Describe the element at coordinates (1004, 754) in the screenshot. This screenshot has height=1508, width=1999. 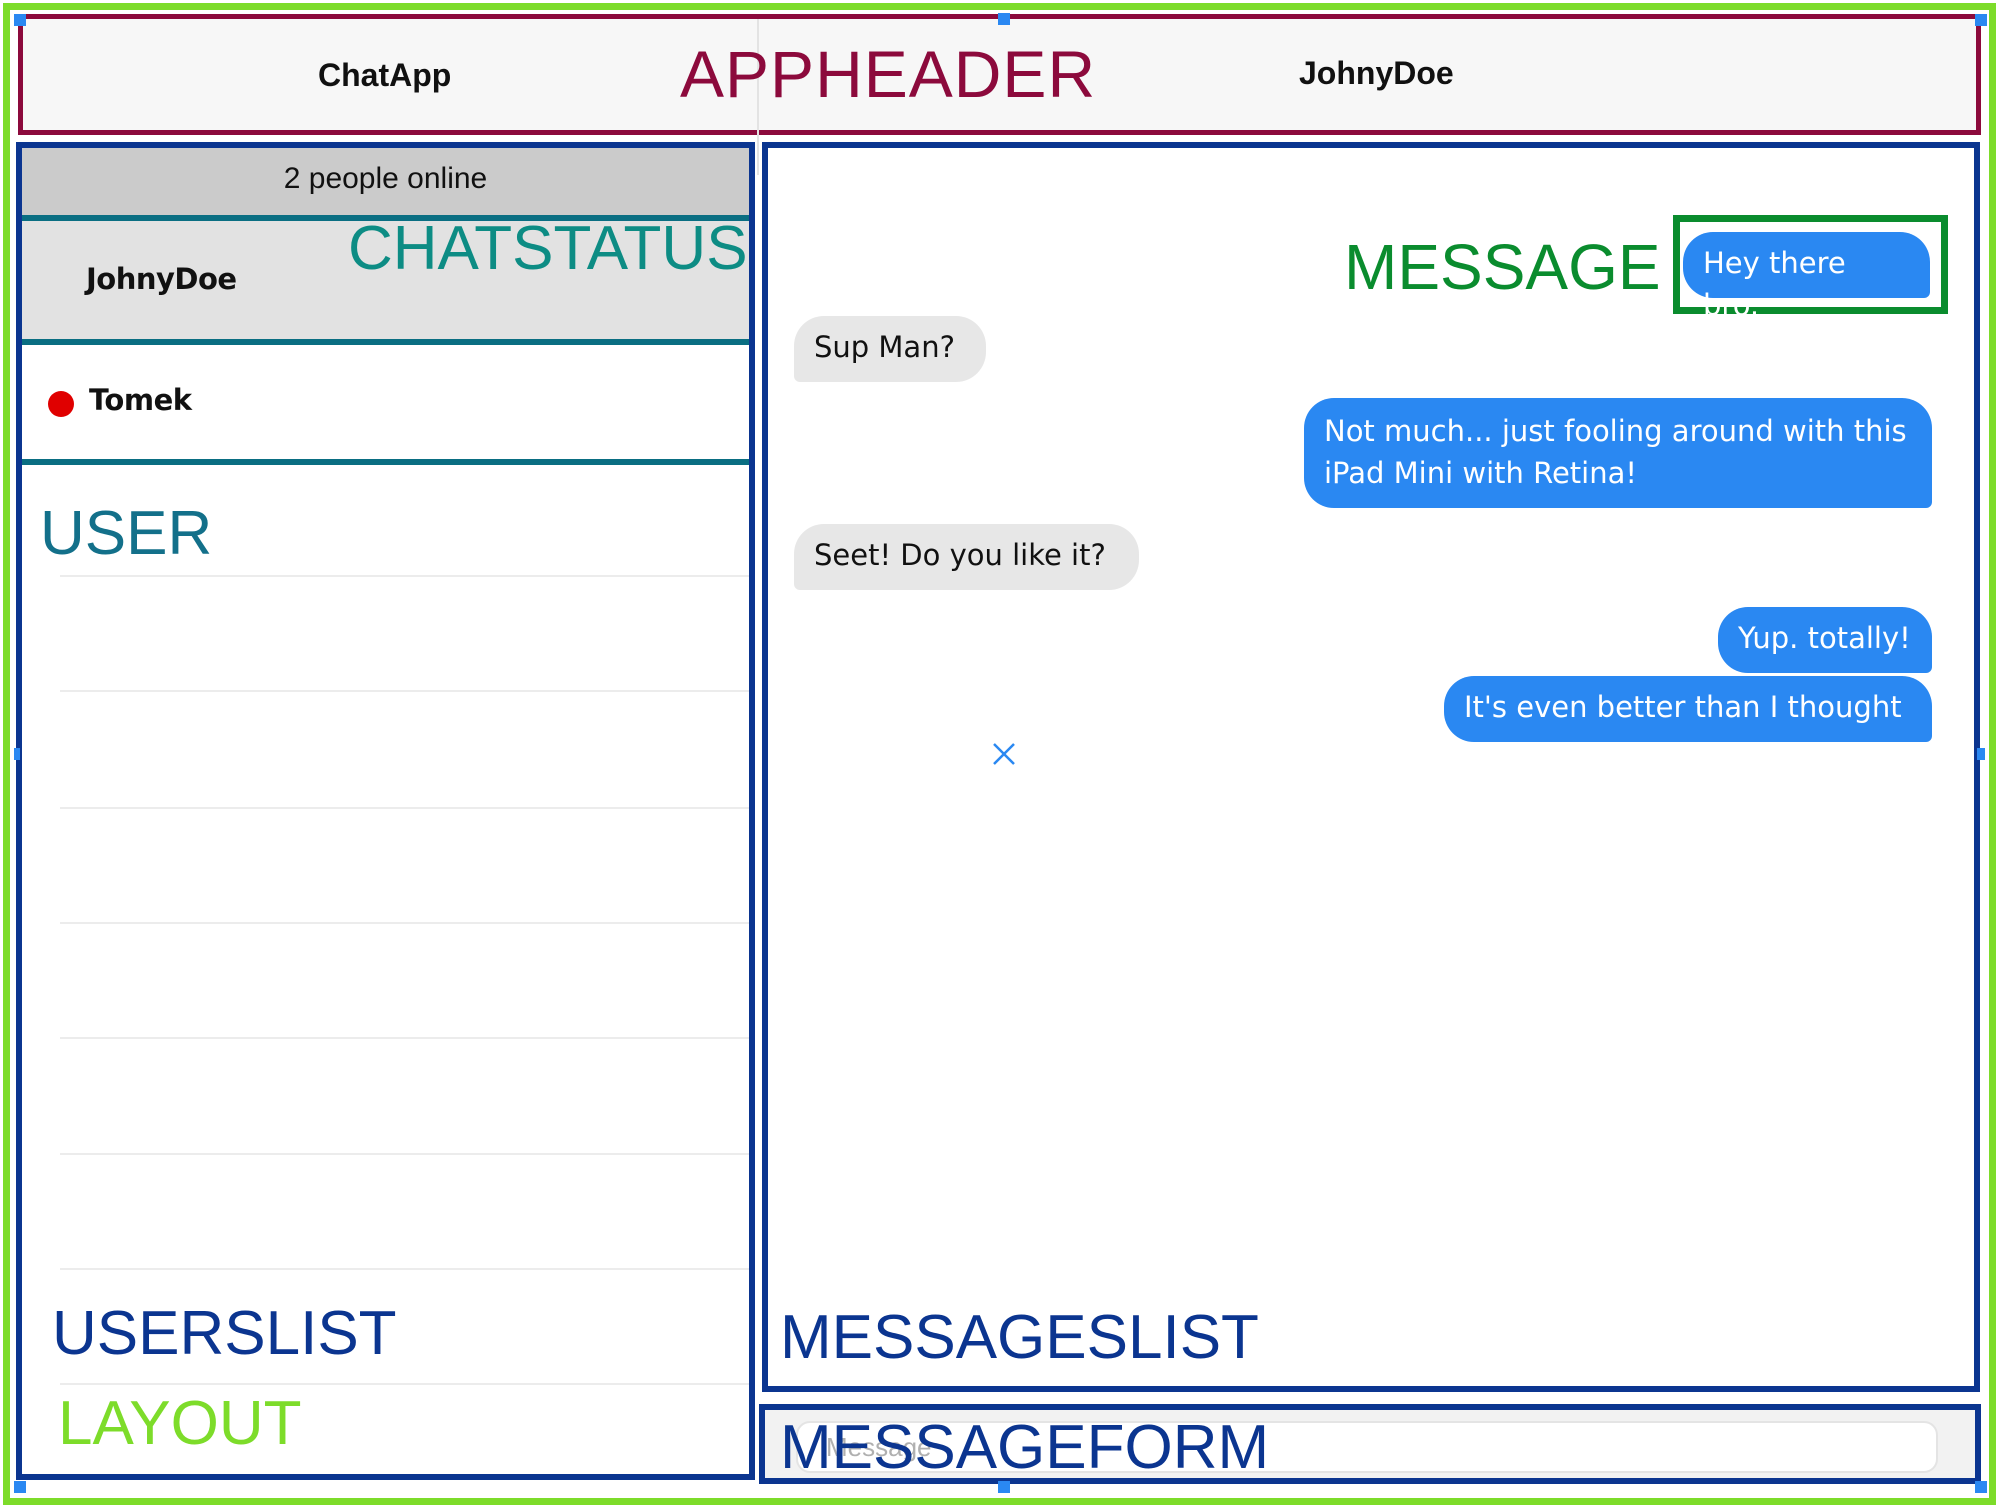
I see `close-icon` at that location.